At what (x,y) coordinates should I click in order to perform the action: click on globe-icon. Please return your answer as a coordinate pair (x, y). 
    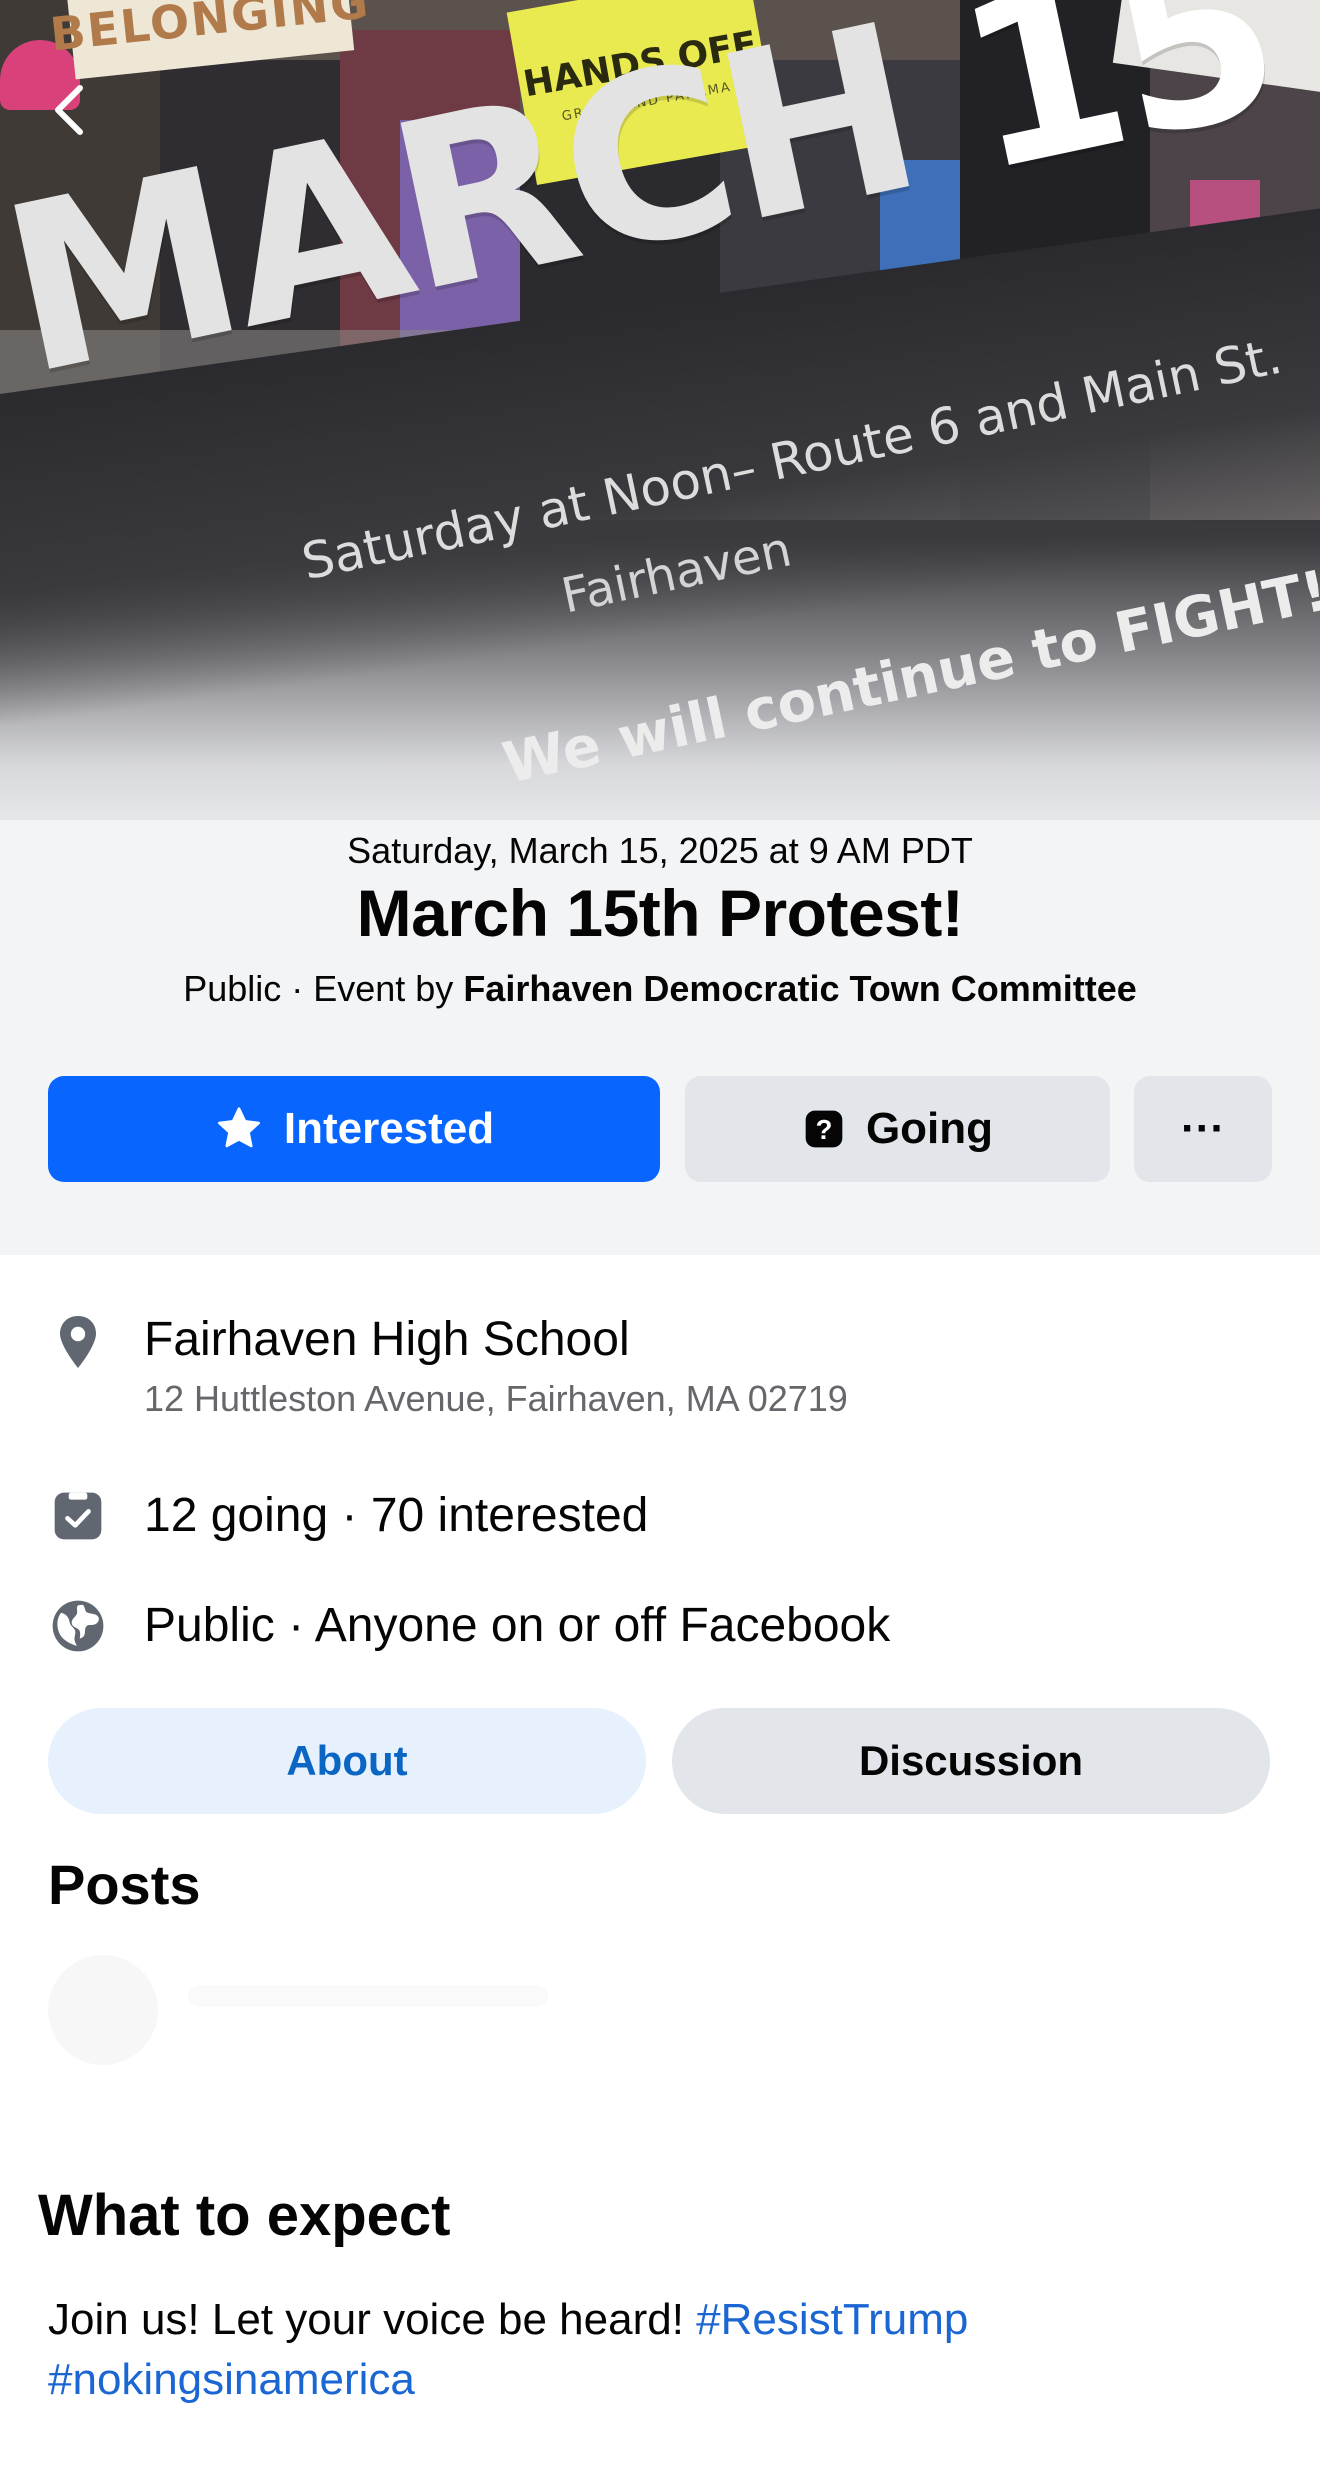
    Looking at the image, I should click on (78, 1626).